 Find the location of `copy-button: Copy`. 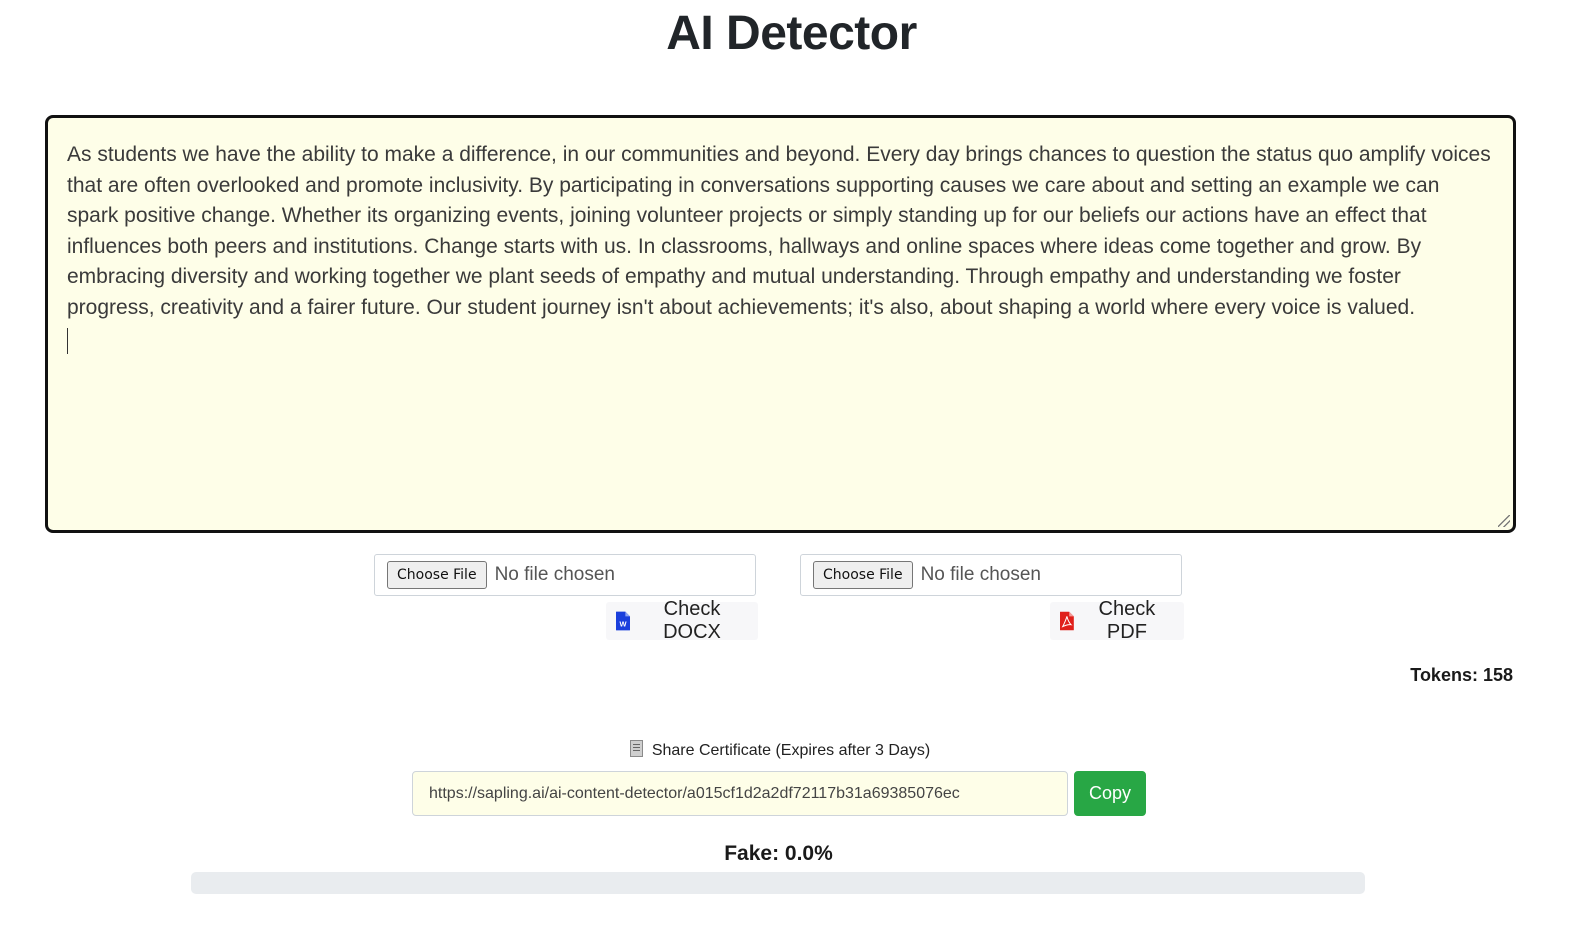

copy-button: Copy is located at coordinates (1110, 793).